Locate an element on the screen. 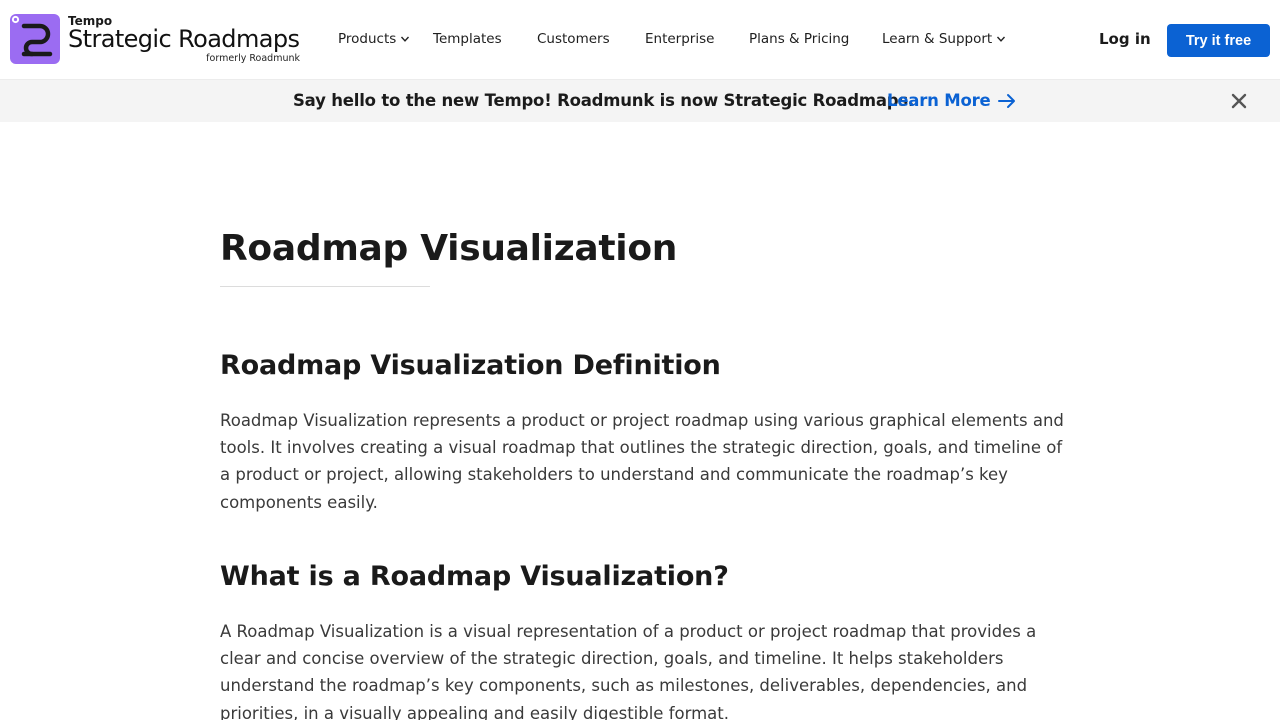  nav-item-label: Plans & Pricing is located at coordinates (799, 39).